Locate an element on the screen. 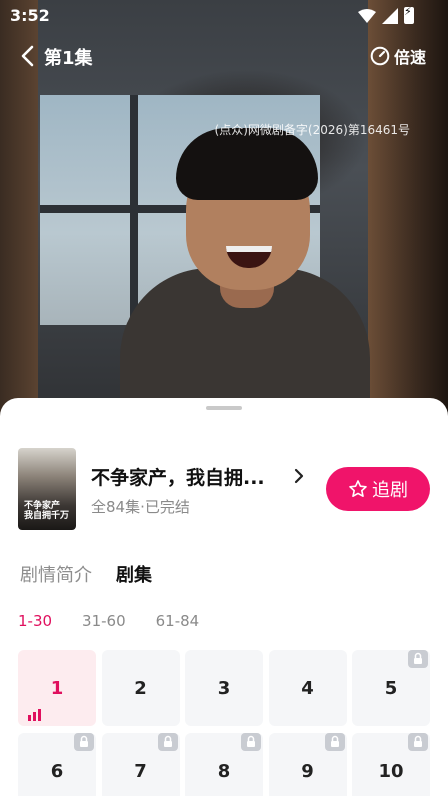 Image resolution: width=448 pixels, height=796 pixels. episode-tile: 2 is located at coordinates (140, 688).